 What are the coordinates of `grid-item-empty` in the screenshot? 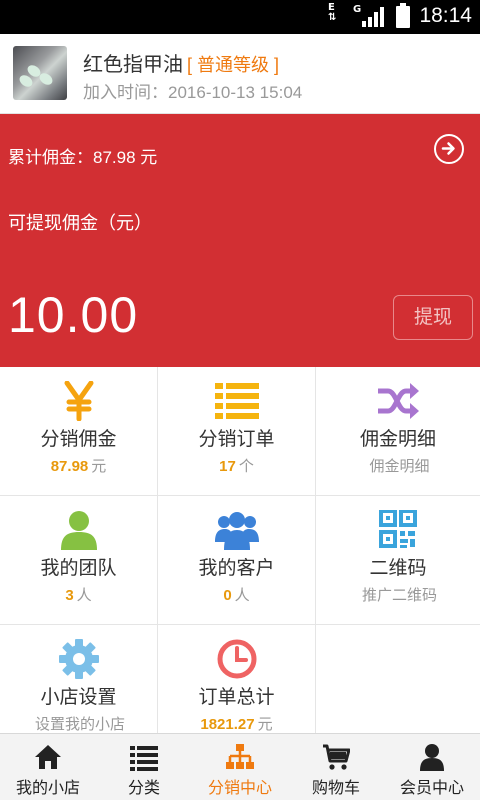 It's located at (398, 679).